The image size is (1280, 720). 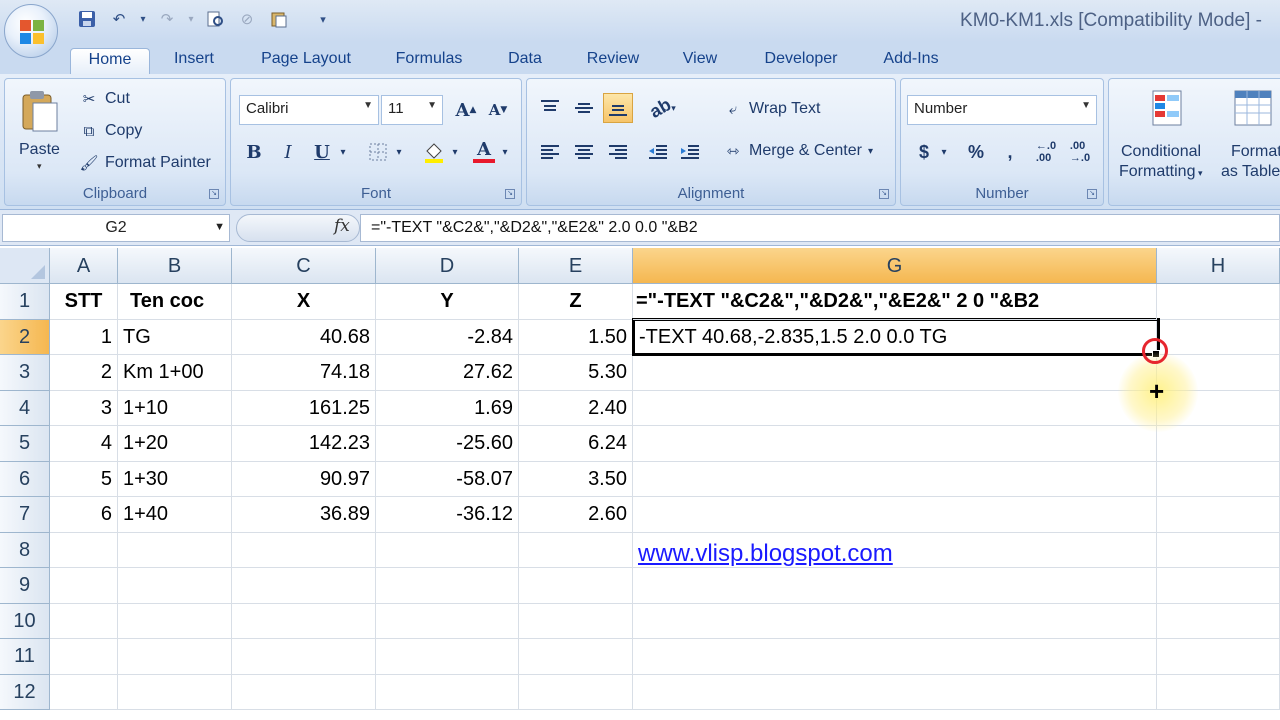 What do you see at coordinates (304, 692) in the screenshot?
I see `cell-c12` at bounding box center [304, 692].